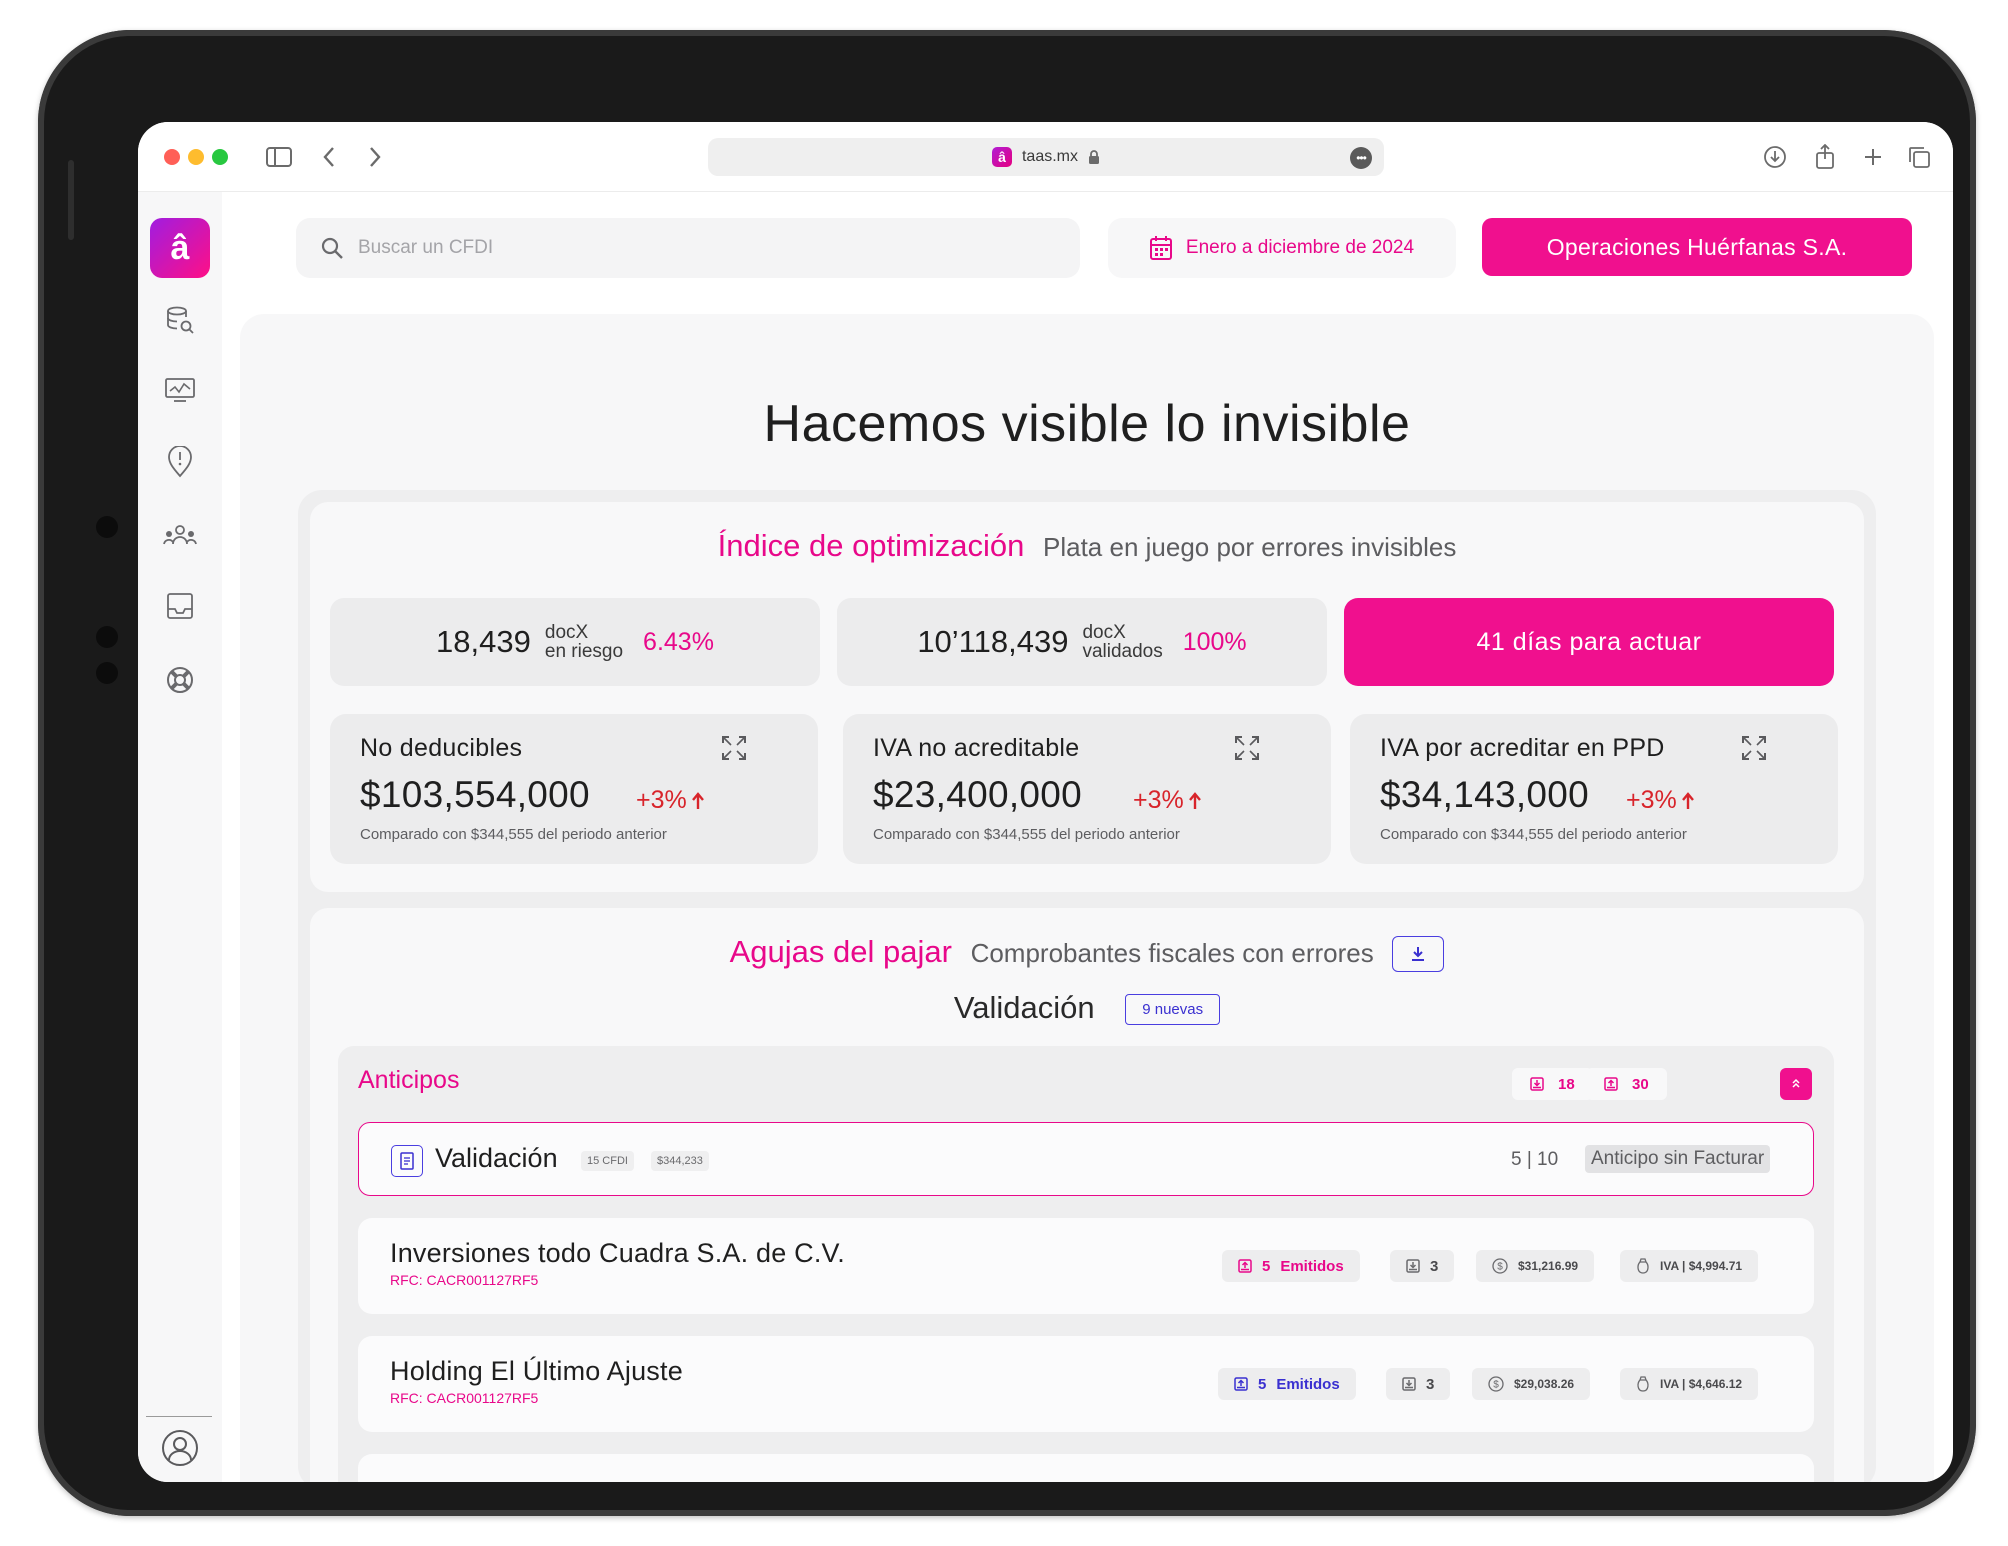 This screenshot has width=2008, height=1546. I want to click on errors-title: Agujas del pajar, so click(840, 951).